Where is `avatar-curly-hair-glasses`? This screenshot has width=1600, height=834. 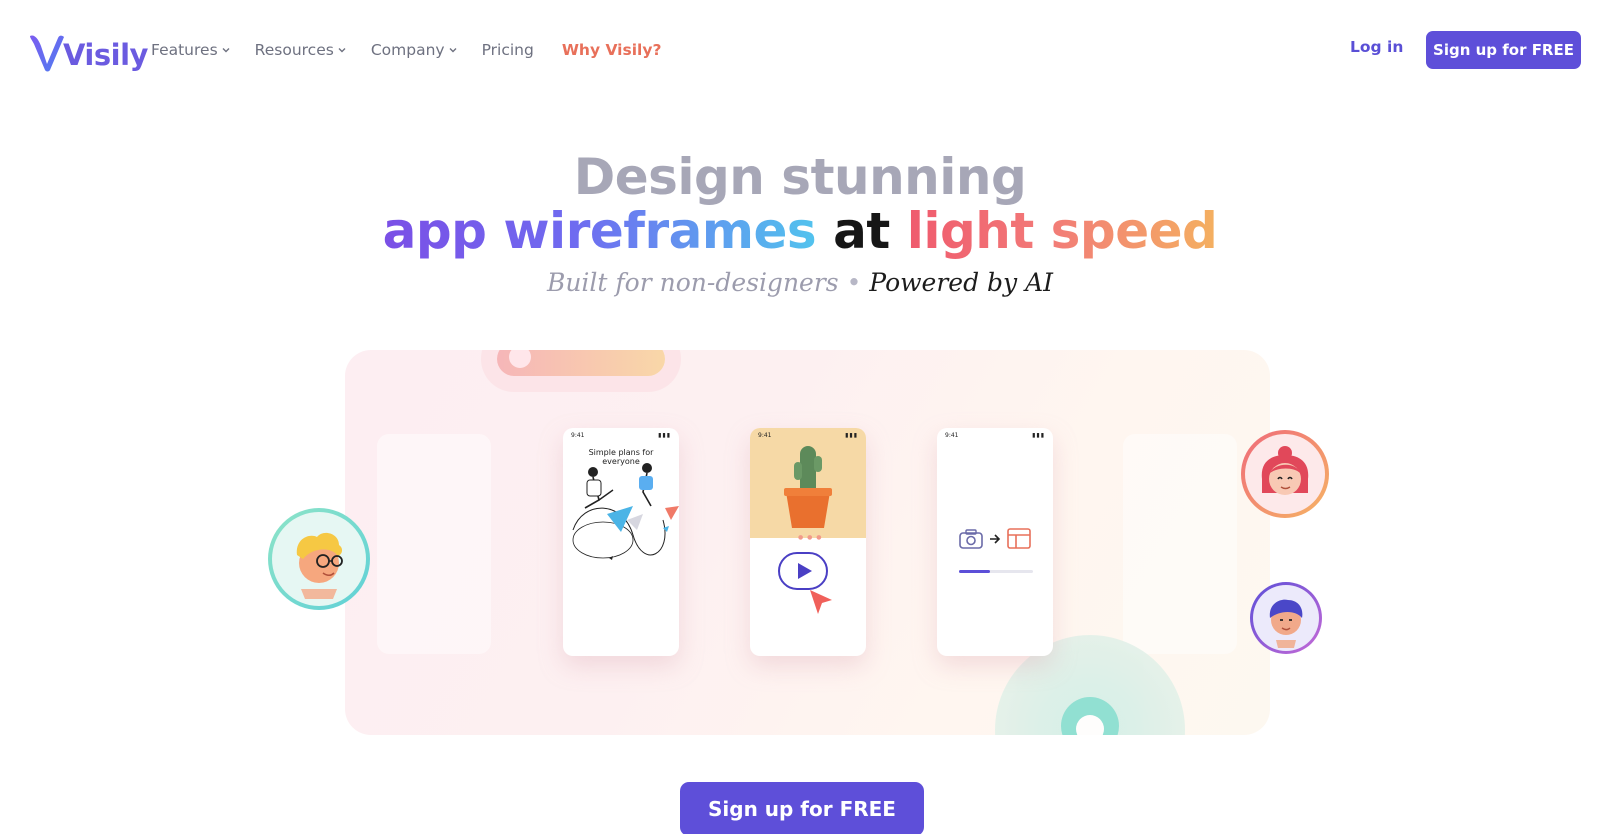 avatar-curly-hair-glasses is located at coordinates (319, 559).